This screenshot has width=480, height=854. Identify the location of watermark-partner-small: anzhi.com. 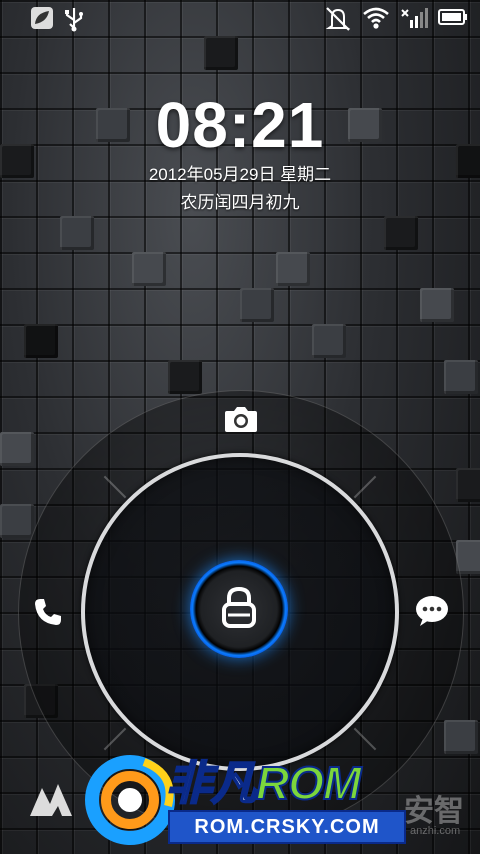
(435, 831).